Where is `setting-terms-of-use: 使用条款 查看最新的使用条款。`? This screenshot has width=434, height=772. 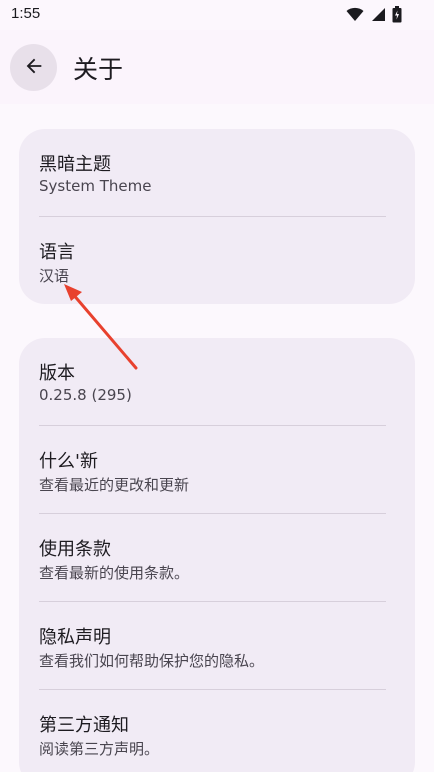
setting-terms-of-use: 使用条款 查看最新的使用条款。 is located at coordinates (217, 558).